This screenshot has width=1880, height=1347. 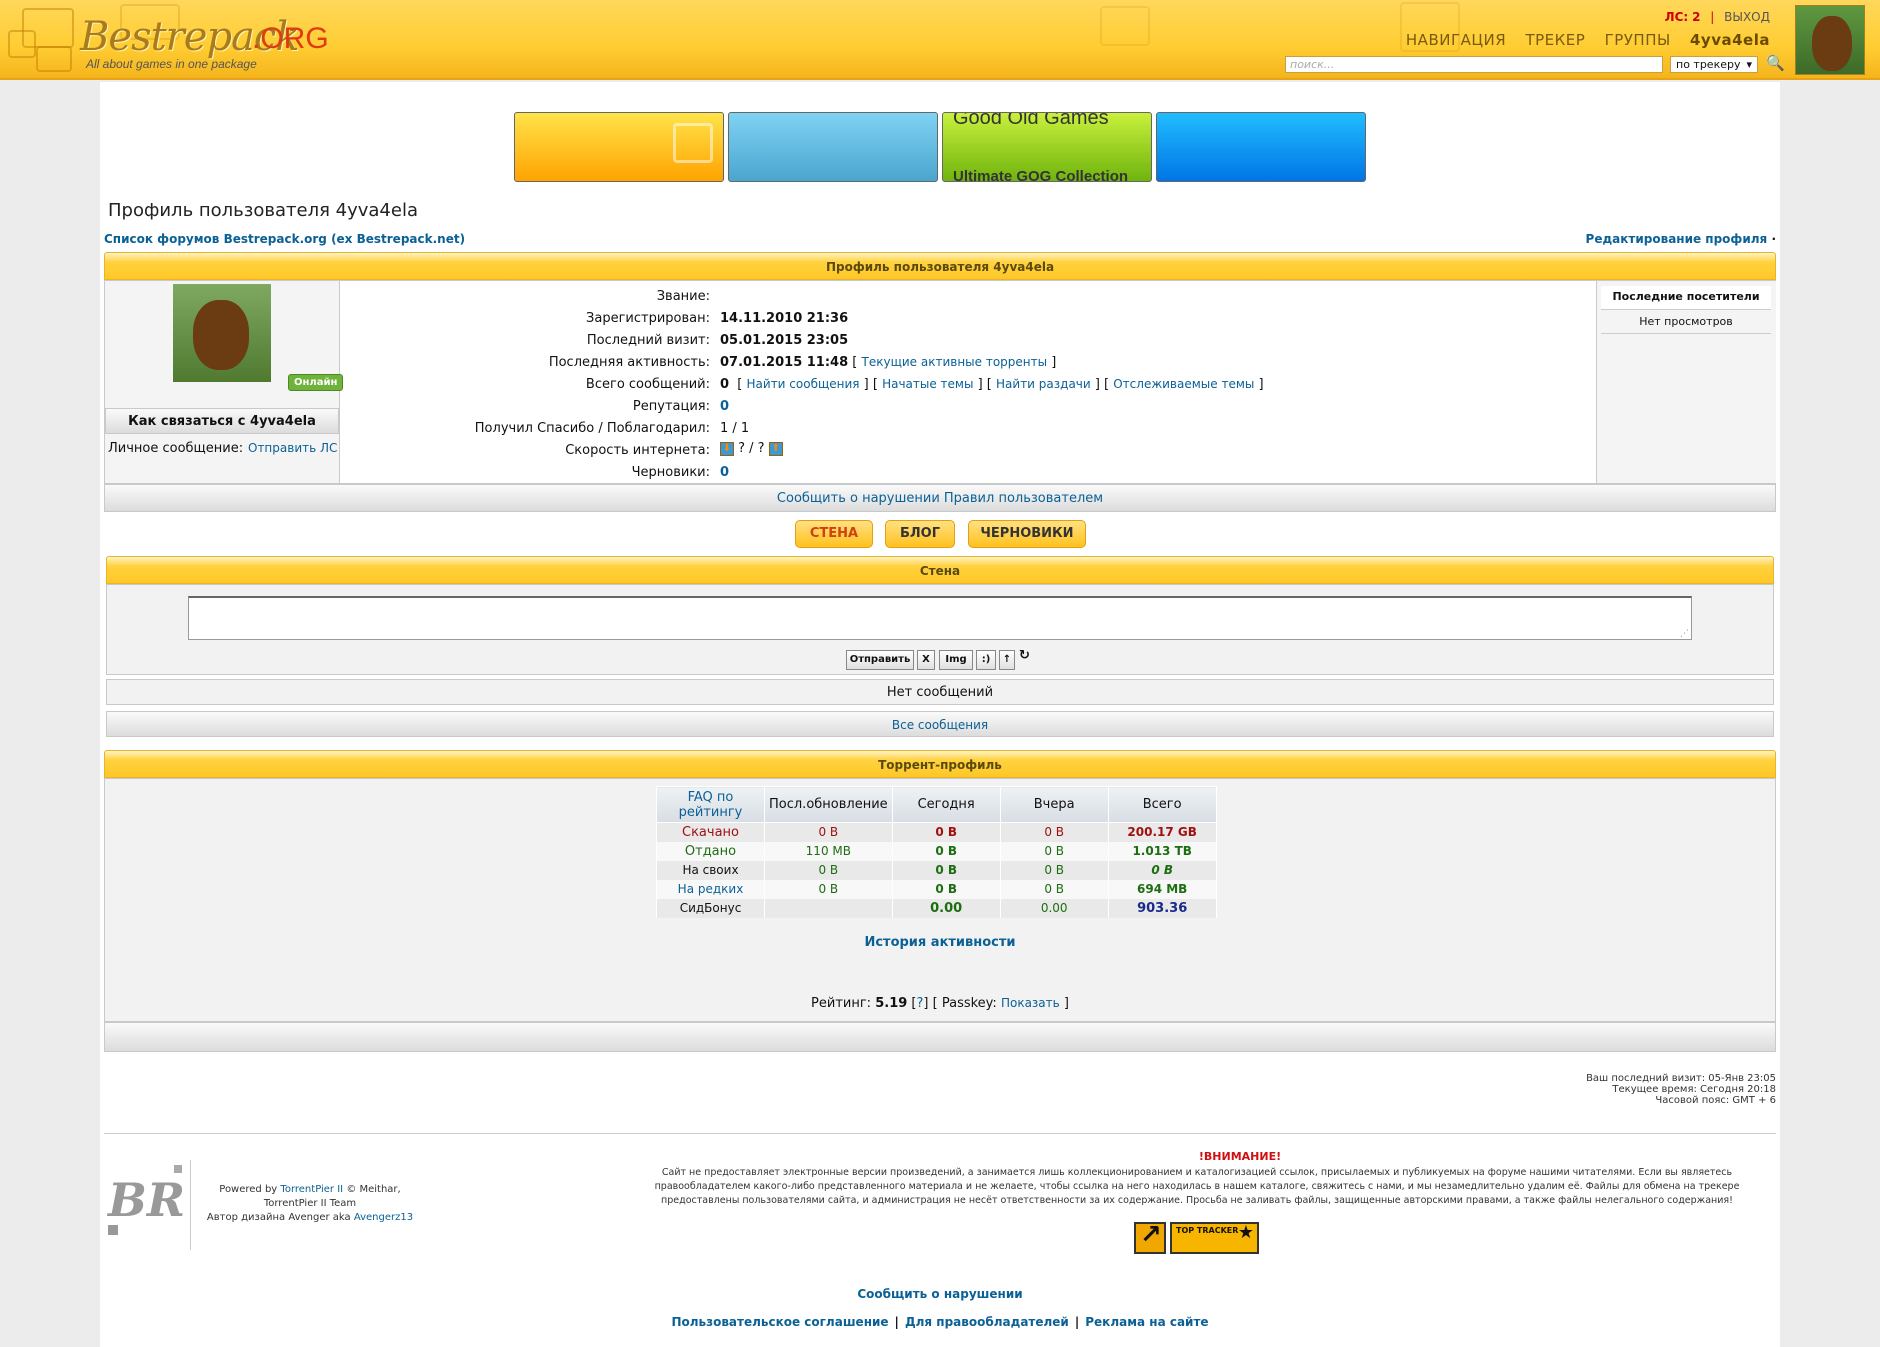 What do you see at coordinates (940, 618) in the screenshot?
I see `wall-message-textarea: ⋰` at bounding box center [940, 618].